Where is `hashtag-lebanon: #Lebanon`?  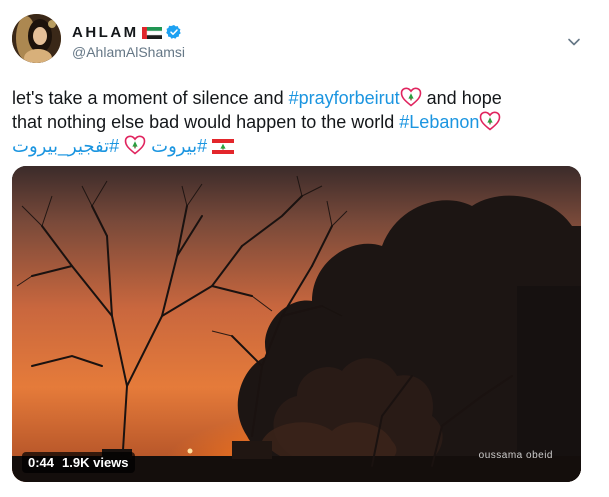 hashtag-lebanon: #Lebanon is located at coordinates (439, 122).